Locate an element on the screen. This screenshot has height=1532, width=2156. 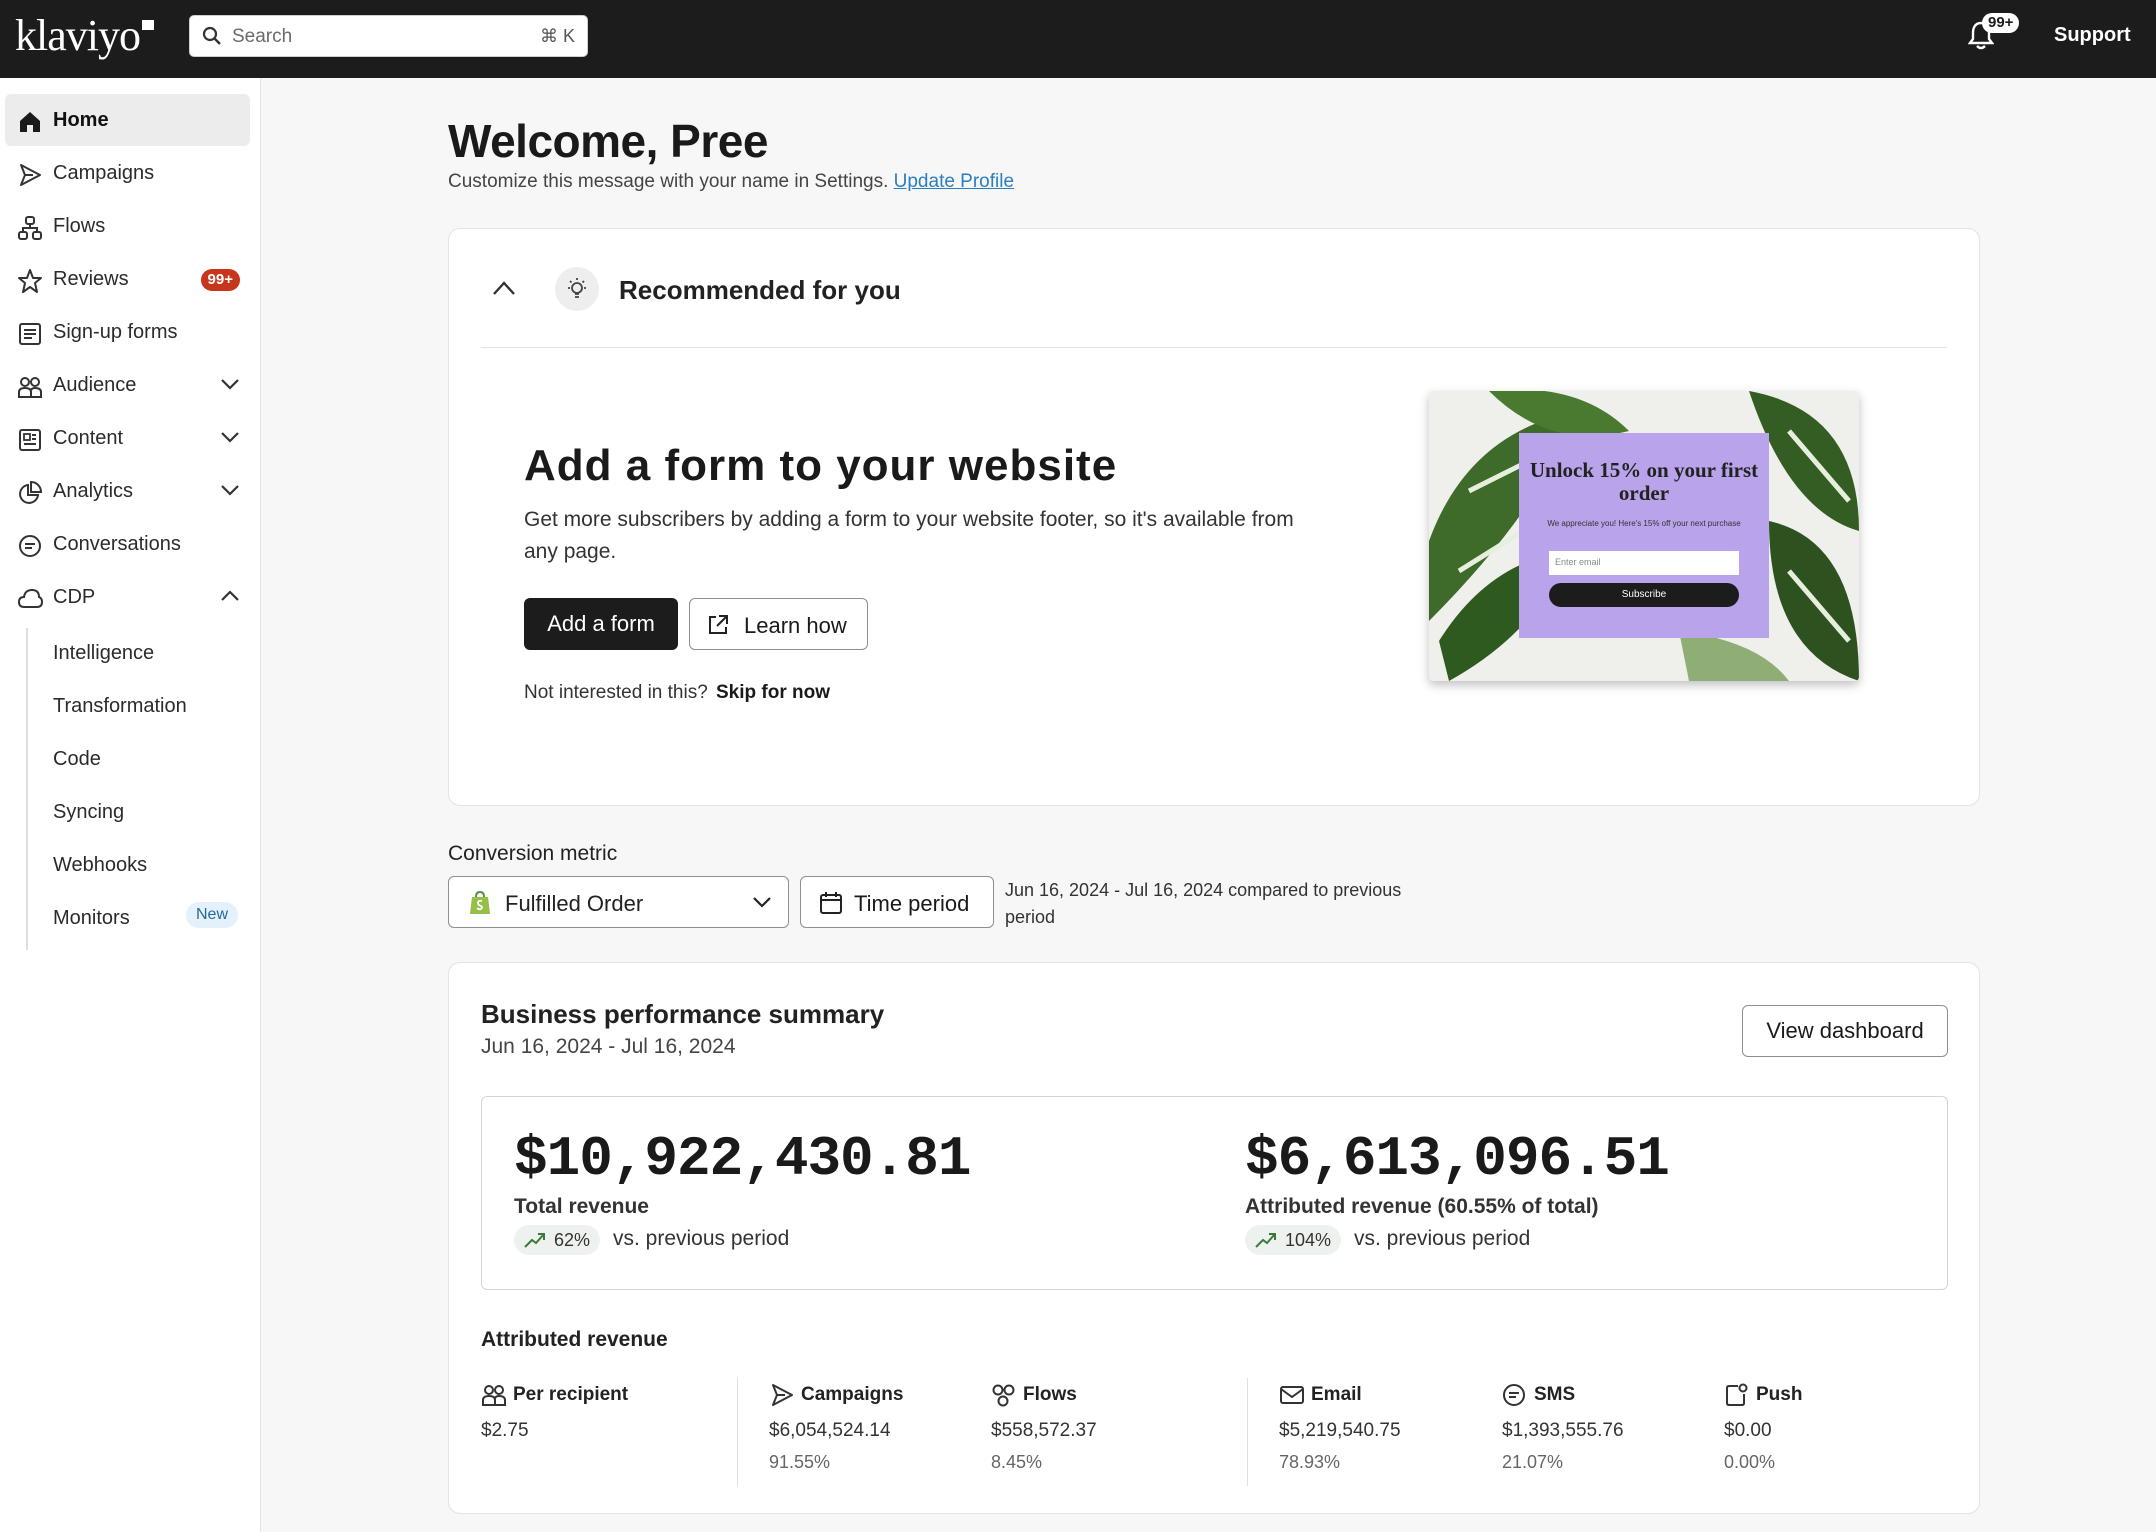
sidebar-subitem-syncing: Syncing is located at coordinates (88, 812).